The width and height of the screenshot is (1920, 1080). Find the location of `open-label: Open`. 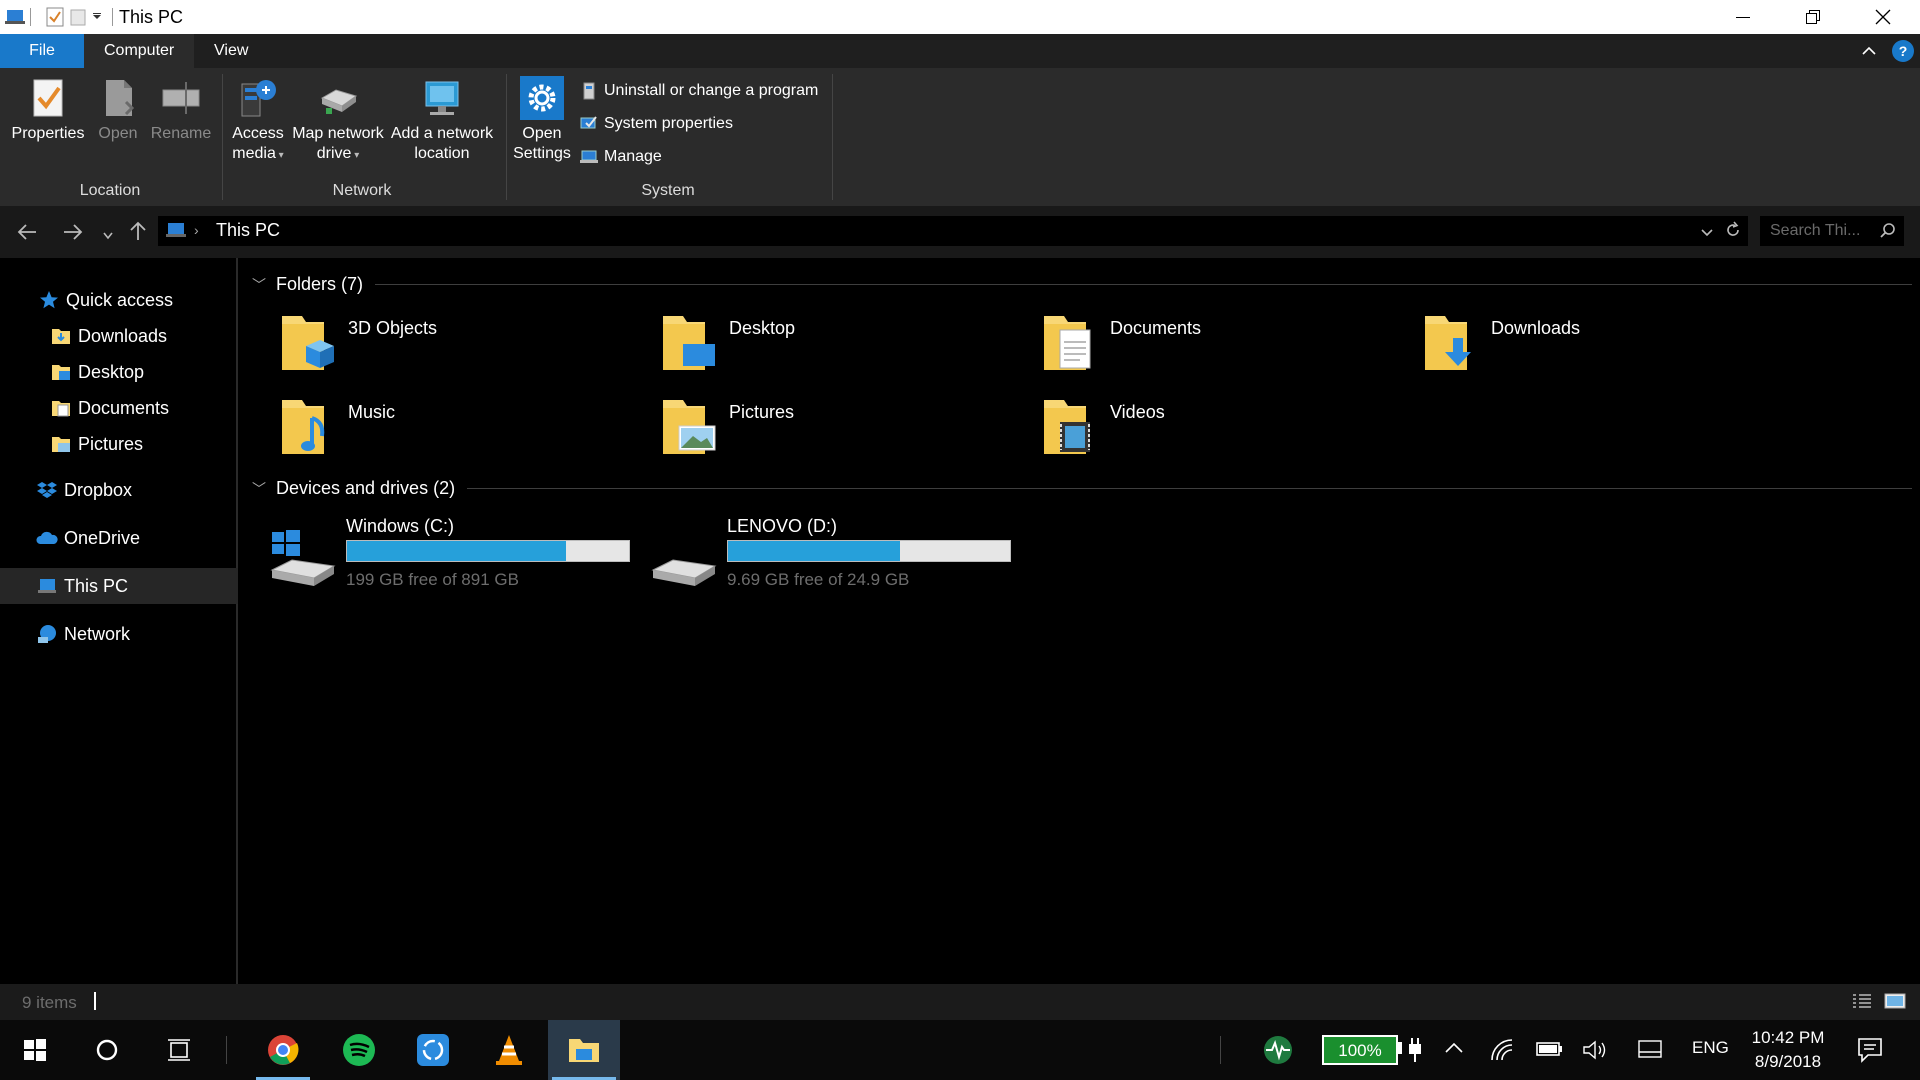

open-label: Open is located at coordinates (118, 133).